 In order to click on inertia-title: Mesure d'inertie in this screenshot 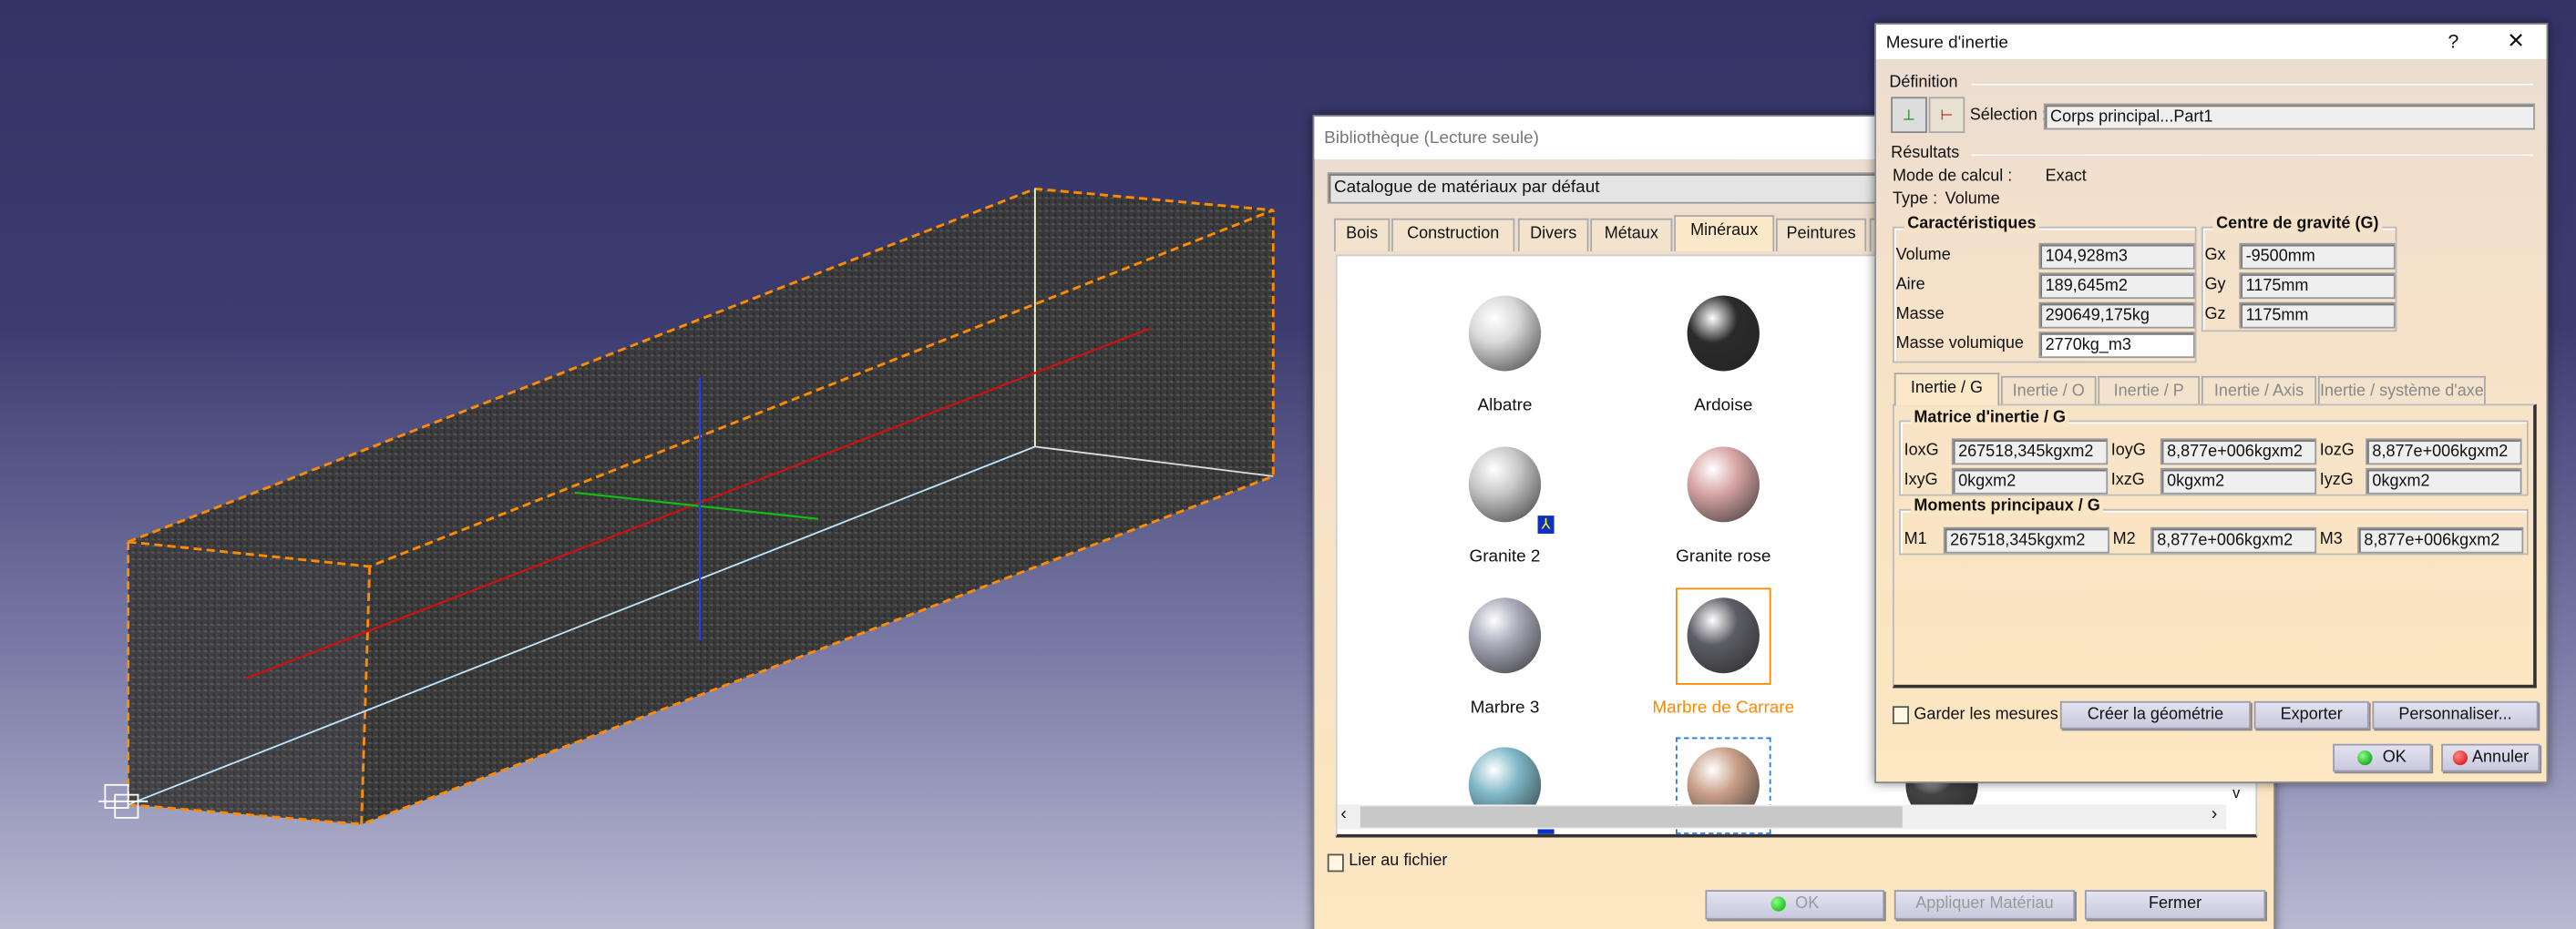, I will do `click(1946, 42)`.